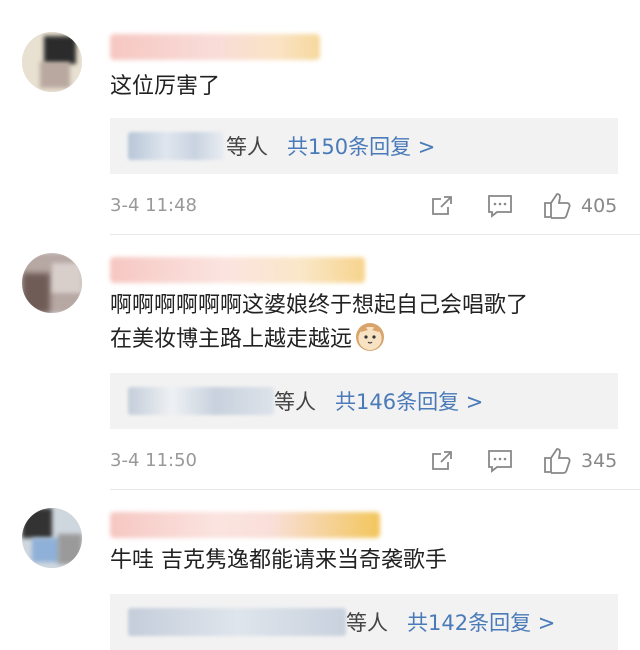  I want to click on reply-summary: 等人 共150条回复 >, so click(364, 146).